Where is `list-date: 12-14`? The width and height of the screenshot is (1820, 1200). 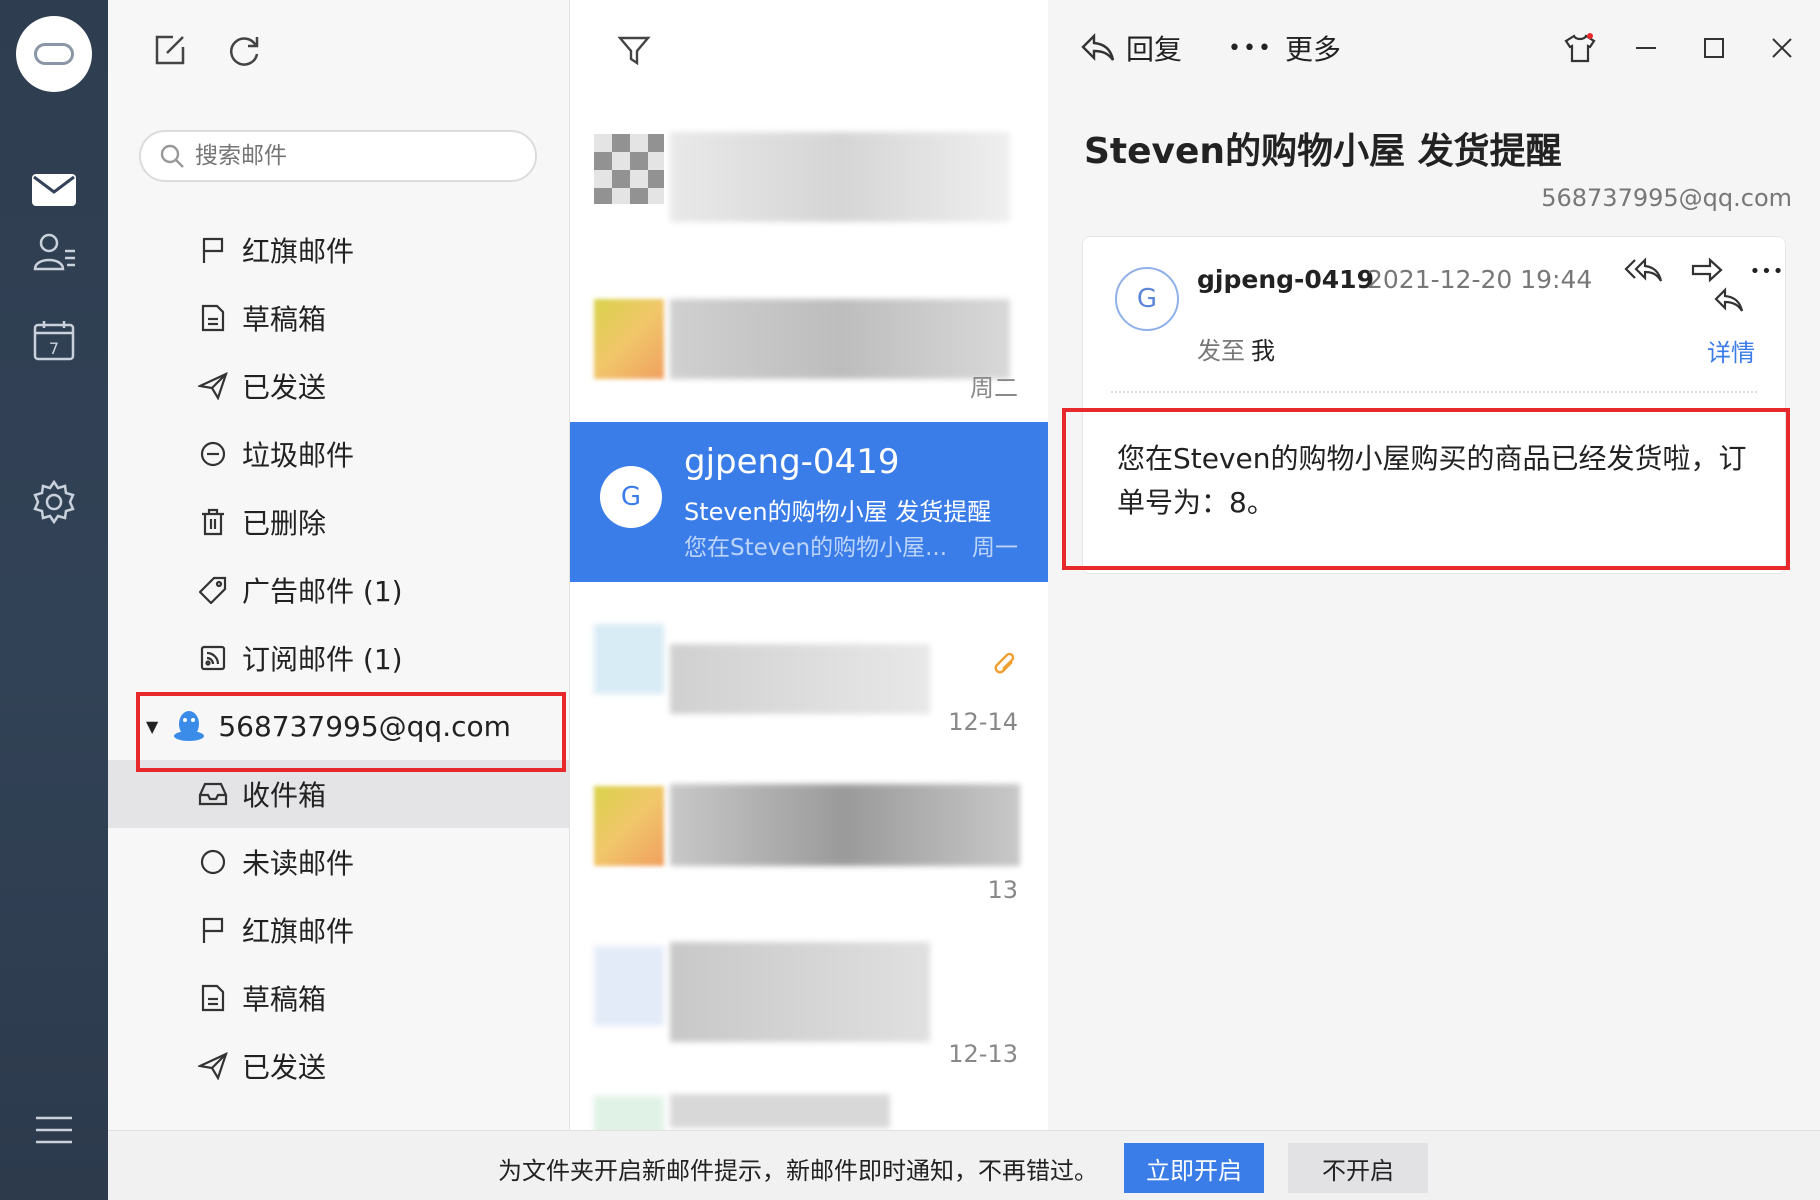
list-date: 12-14 is located at coordinates (983, 722).